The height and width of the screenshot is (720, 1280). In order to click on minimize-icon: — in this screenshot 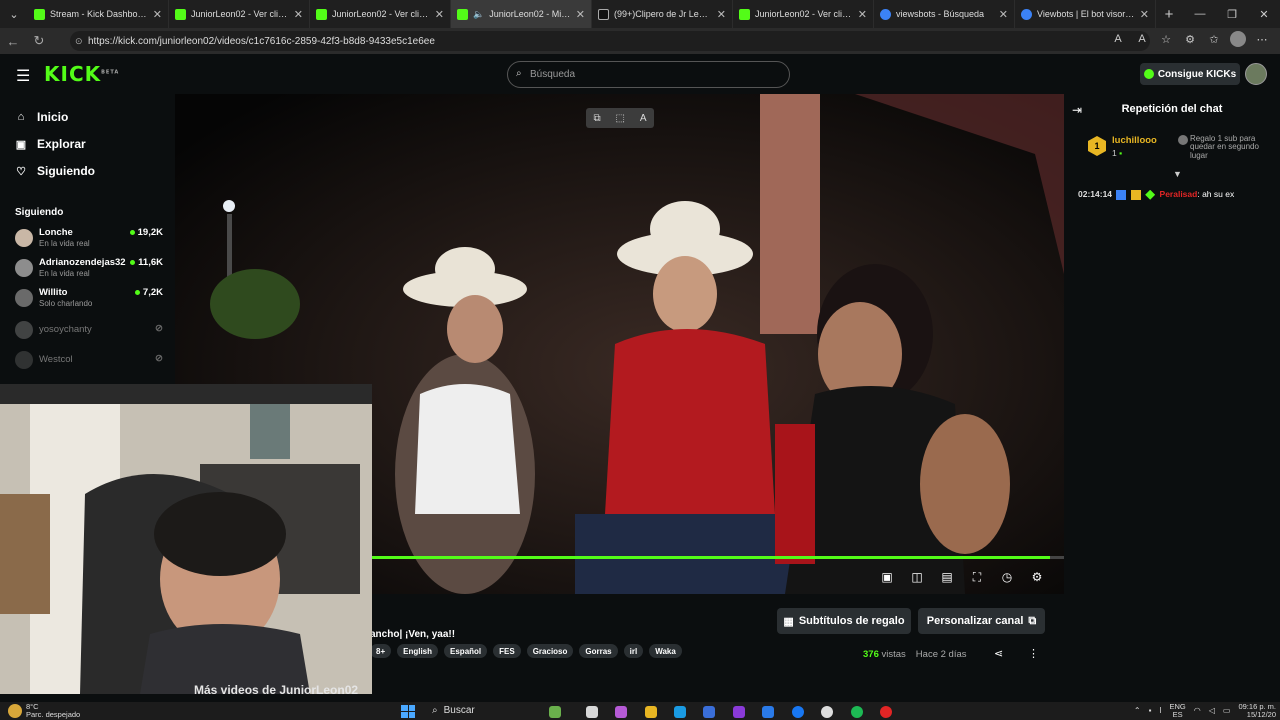, I will do `click(1200, 14)`.